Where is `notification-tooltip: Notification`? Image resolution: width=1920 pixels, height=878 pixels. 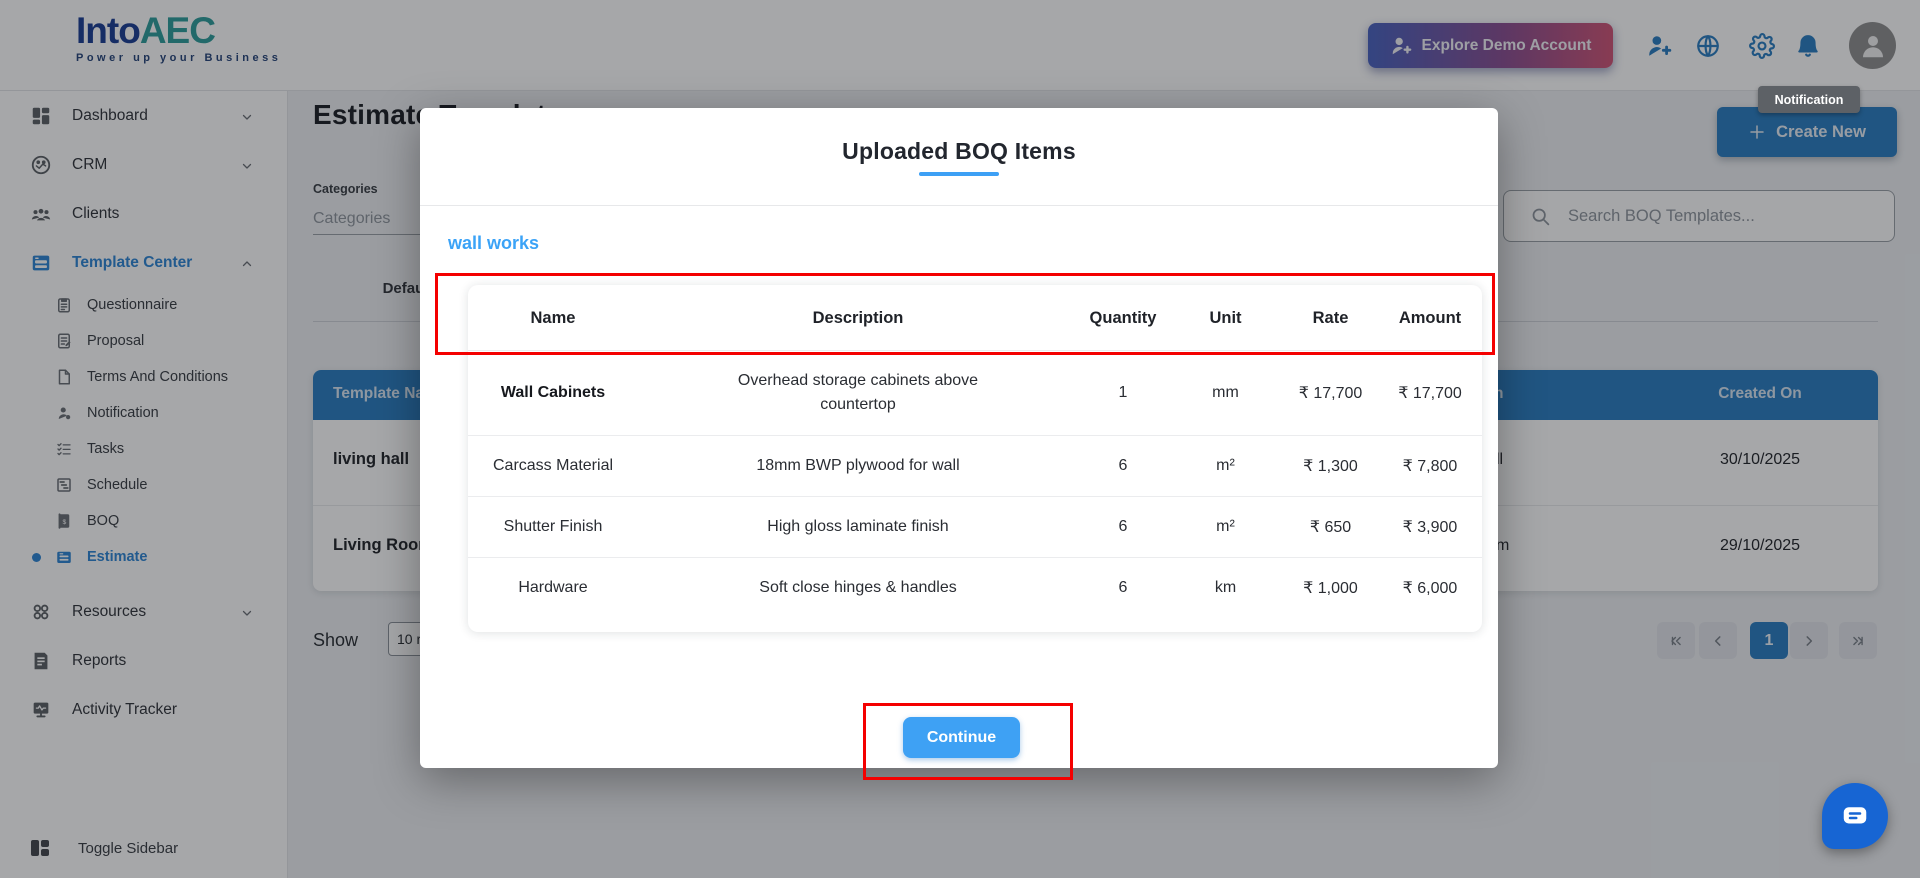
notification-tooltip: Notification is located at coordinates (1809, 99).